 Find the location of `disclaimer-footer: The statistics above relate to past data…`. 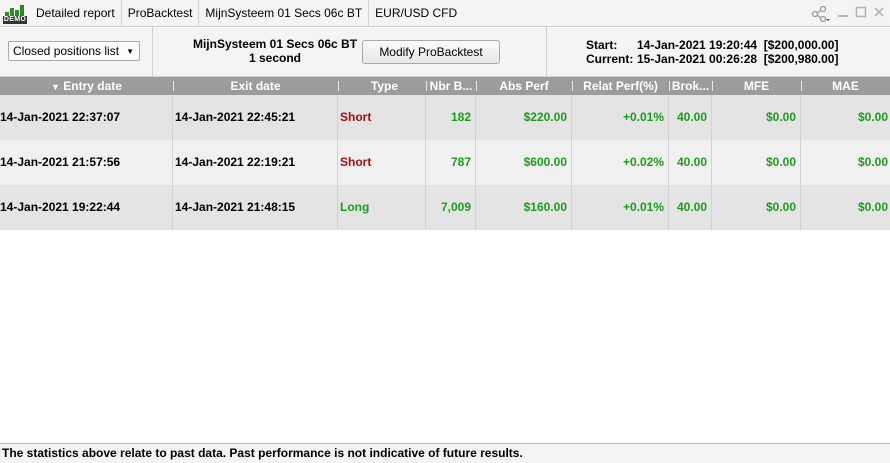

disclaimer-footer: The statistics above relate to past data… is located at coordinates (445, 453).